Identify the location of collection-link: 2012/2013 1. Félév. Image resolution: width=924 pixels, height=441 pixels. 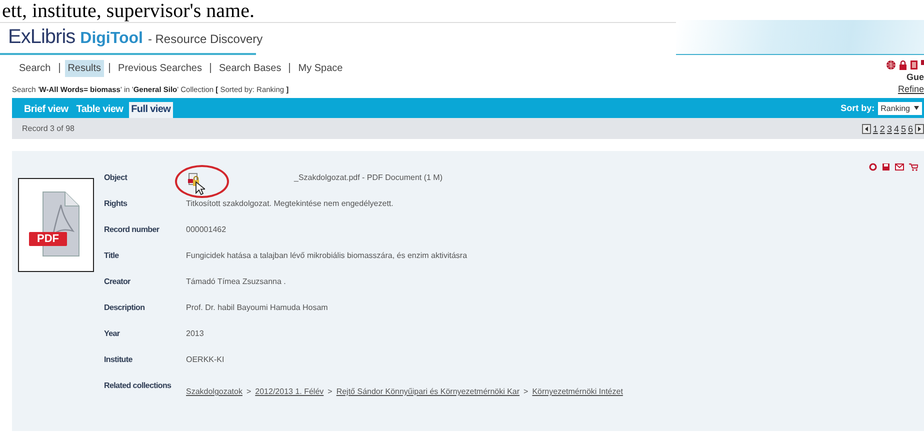
(289, 397).